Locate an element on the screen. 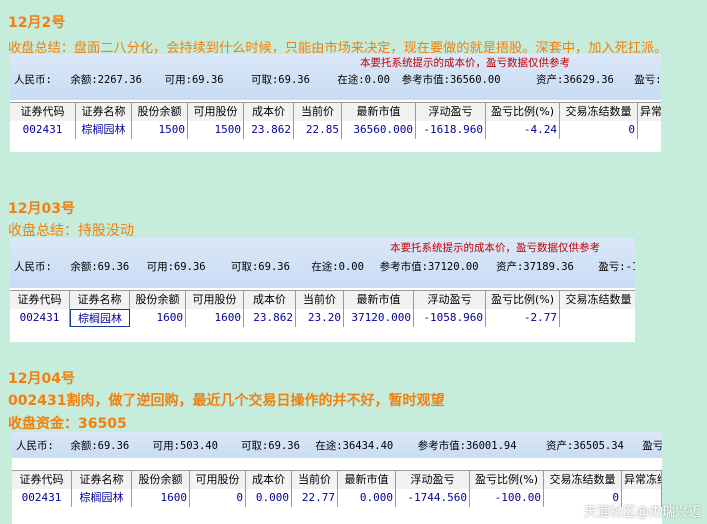  entry2-summary: 收盘总结：持股没动 is located at coordinates (71, 231).